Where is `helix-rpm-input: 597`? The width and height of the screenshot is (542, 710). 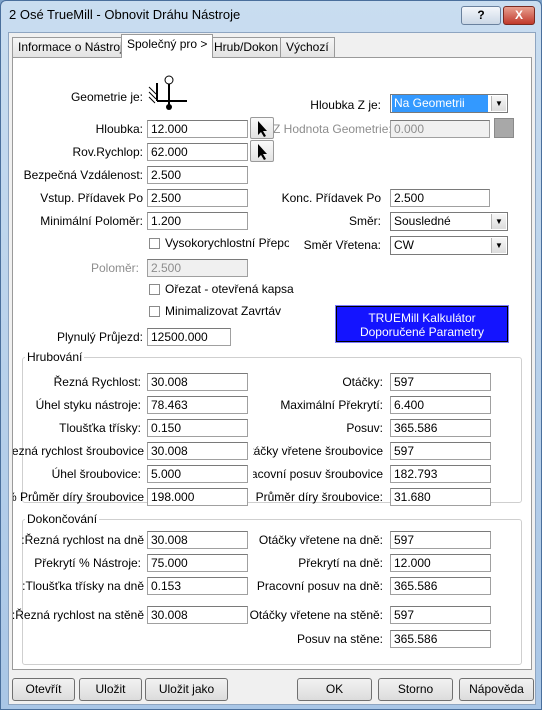 helix-rpm-input: 597 is located at coordinates (440, 451).